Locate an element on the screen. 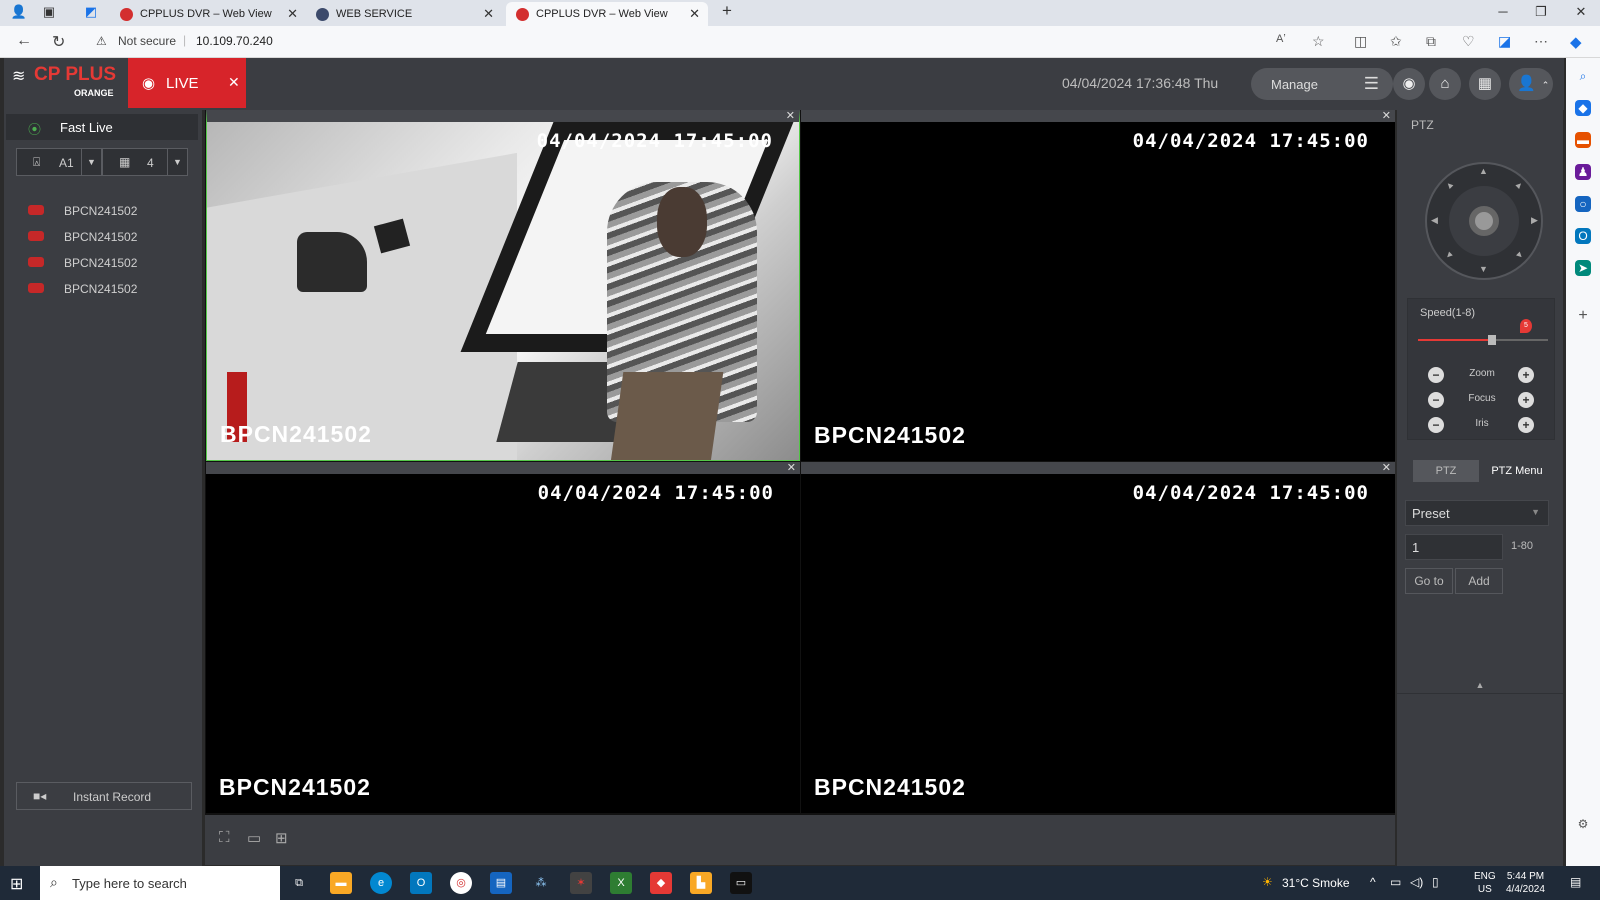 The width and height of the screenshot is (1600, 900). layout-selector: ▦ 4 ▼ is located at coordinates (145, 162).